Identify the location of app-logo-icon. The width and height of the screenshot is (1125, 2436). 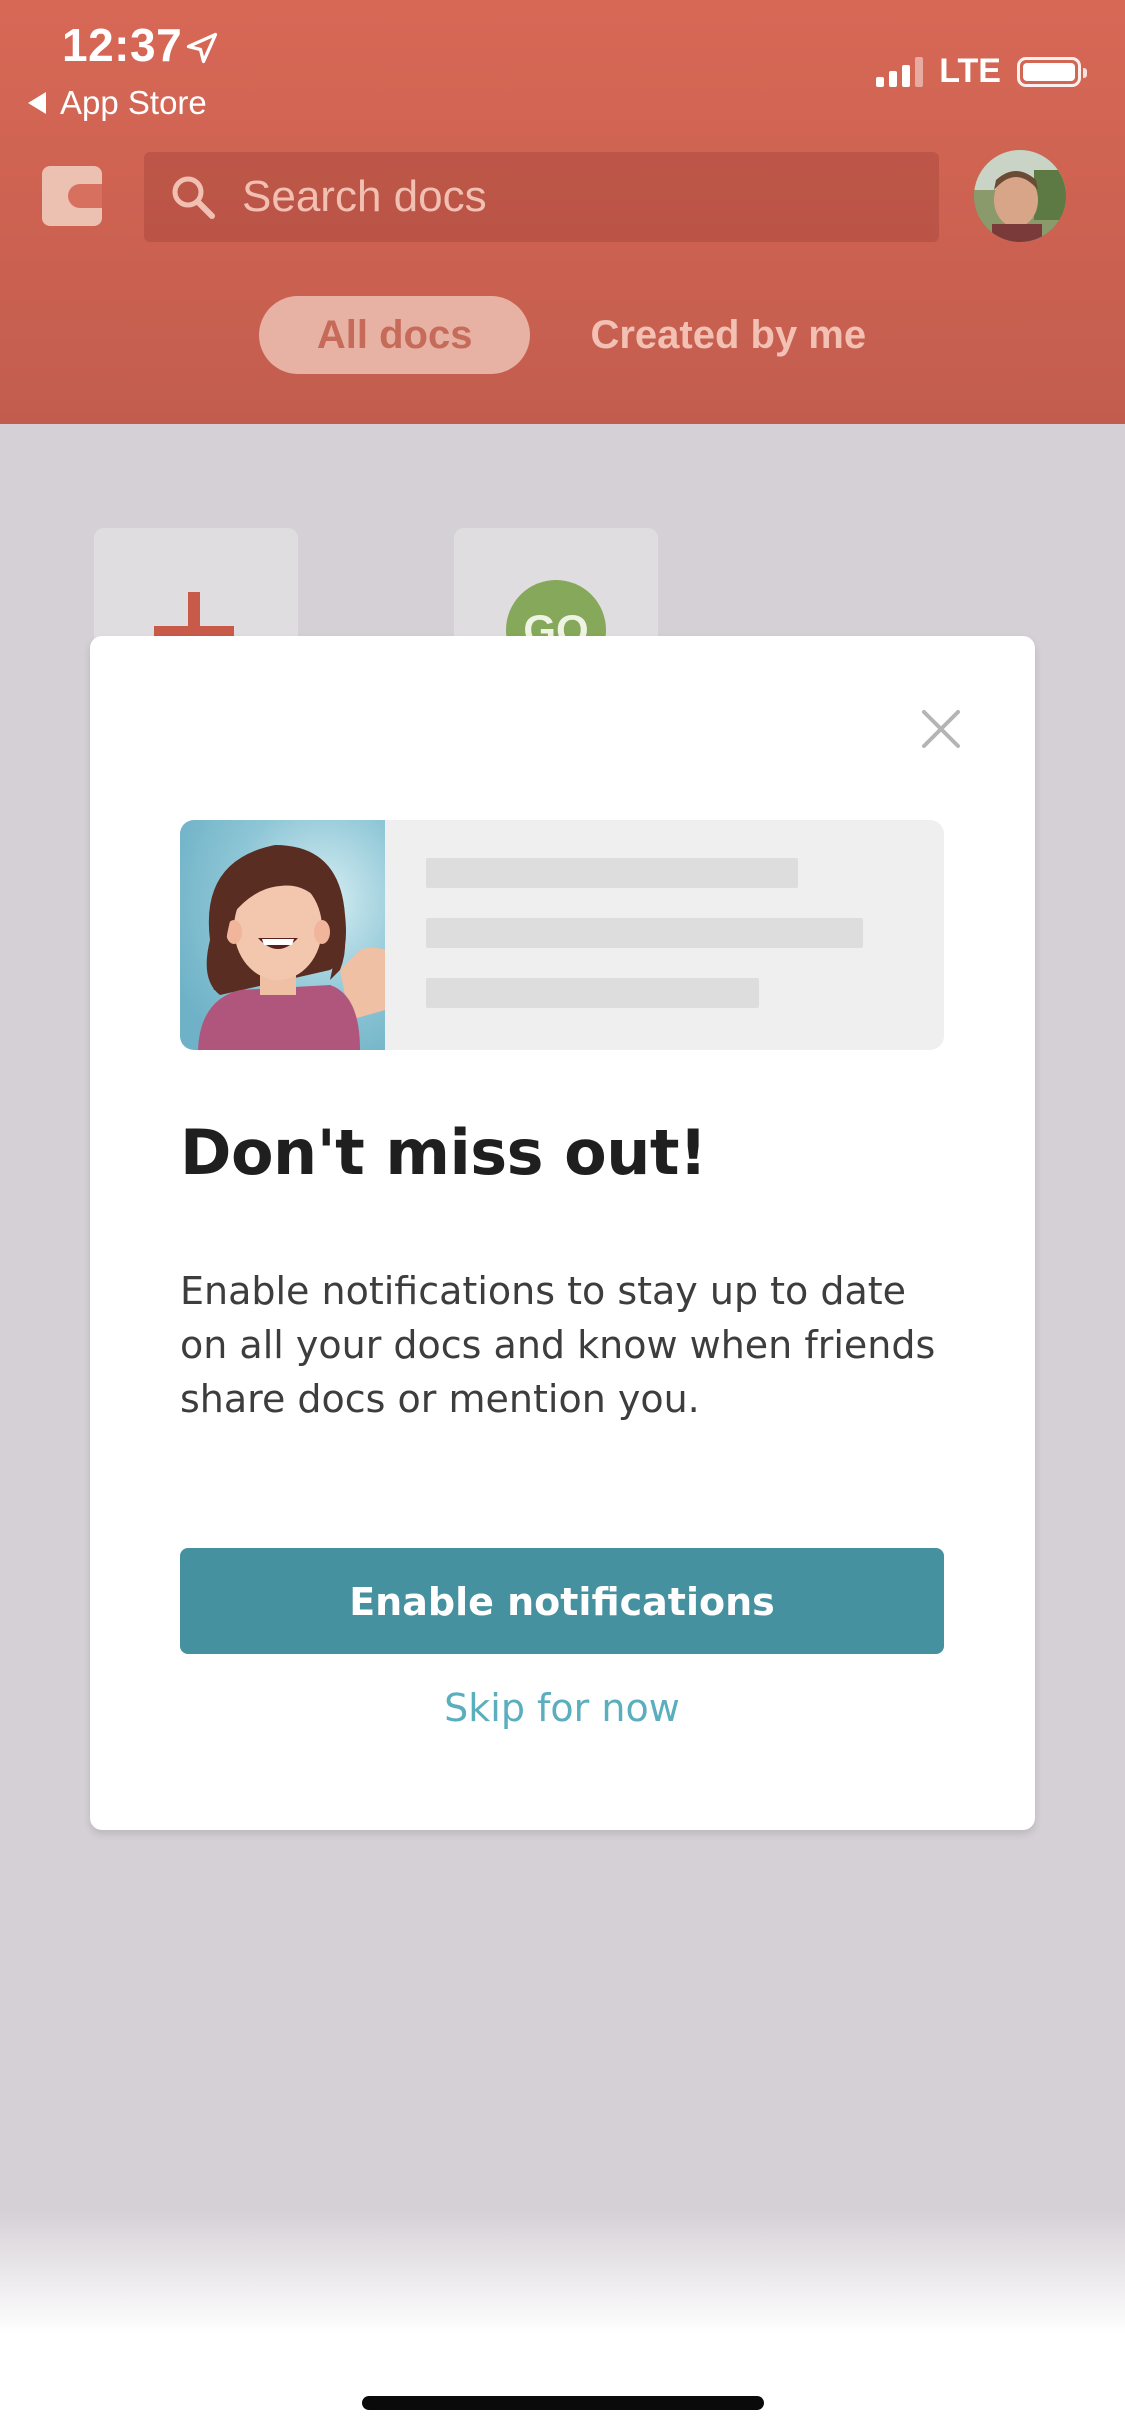
(72, 196).